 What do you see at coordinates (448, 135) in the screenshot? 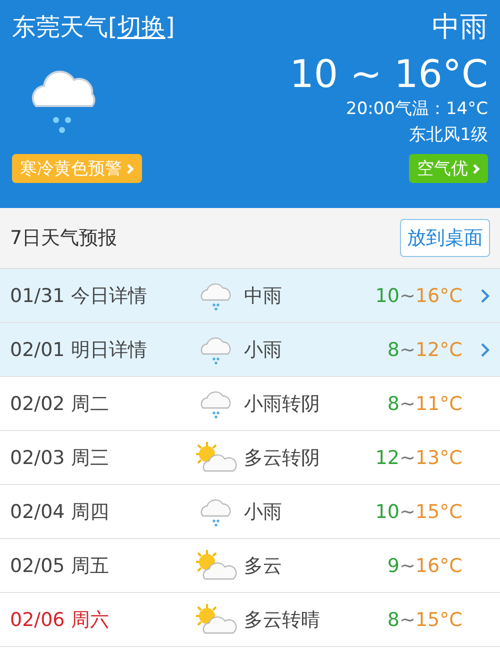
I see `wind-text: 东北风1级` at bounding box center [448, 135].